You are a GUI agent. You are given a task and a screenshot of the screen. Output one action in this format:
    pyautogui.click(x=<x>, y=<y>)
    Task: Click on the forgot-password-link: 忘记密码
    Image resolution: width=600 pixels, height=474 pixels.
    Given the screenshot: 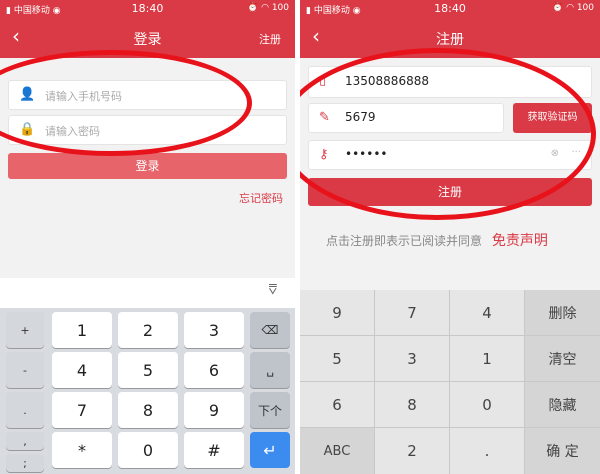 What is the action you would take?
    pyautogui.click(x=261, y=198)
    